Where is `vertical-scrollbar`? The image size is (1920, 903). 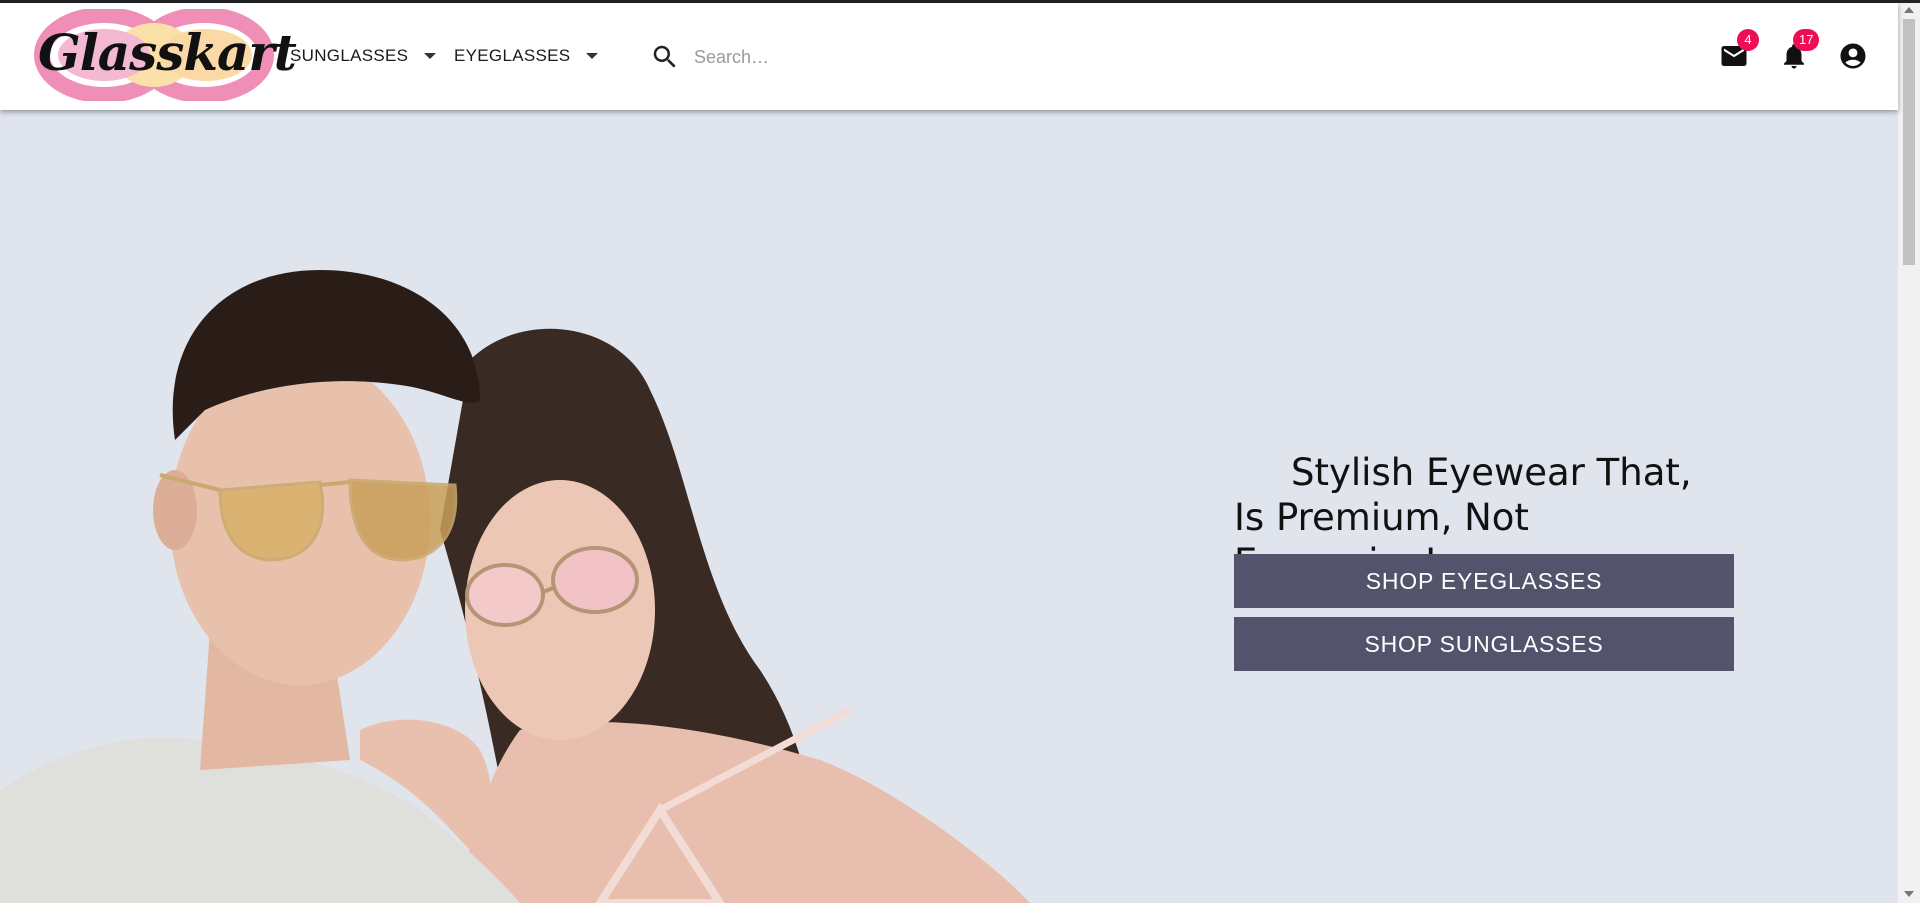 vertical-scrollbar is located at coordinates (1909, 453).